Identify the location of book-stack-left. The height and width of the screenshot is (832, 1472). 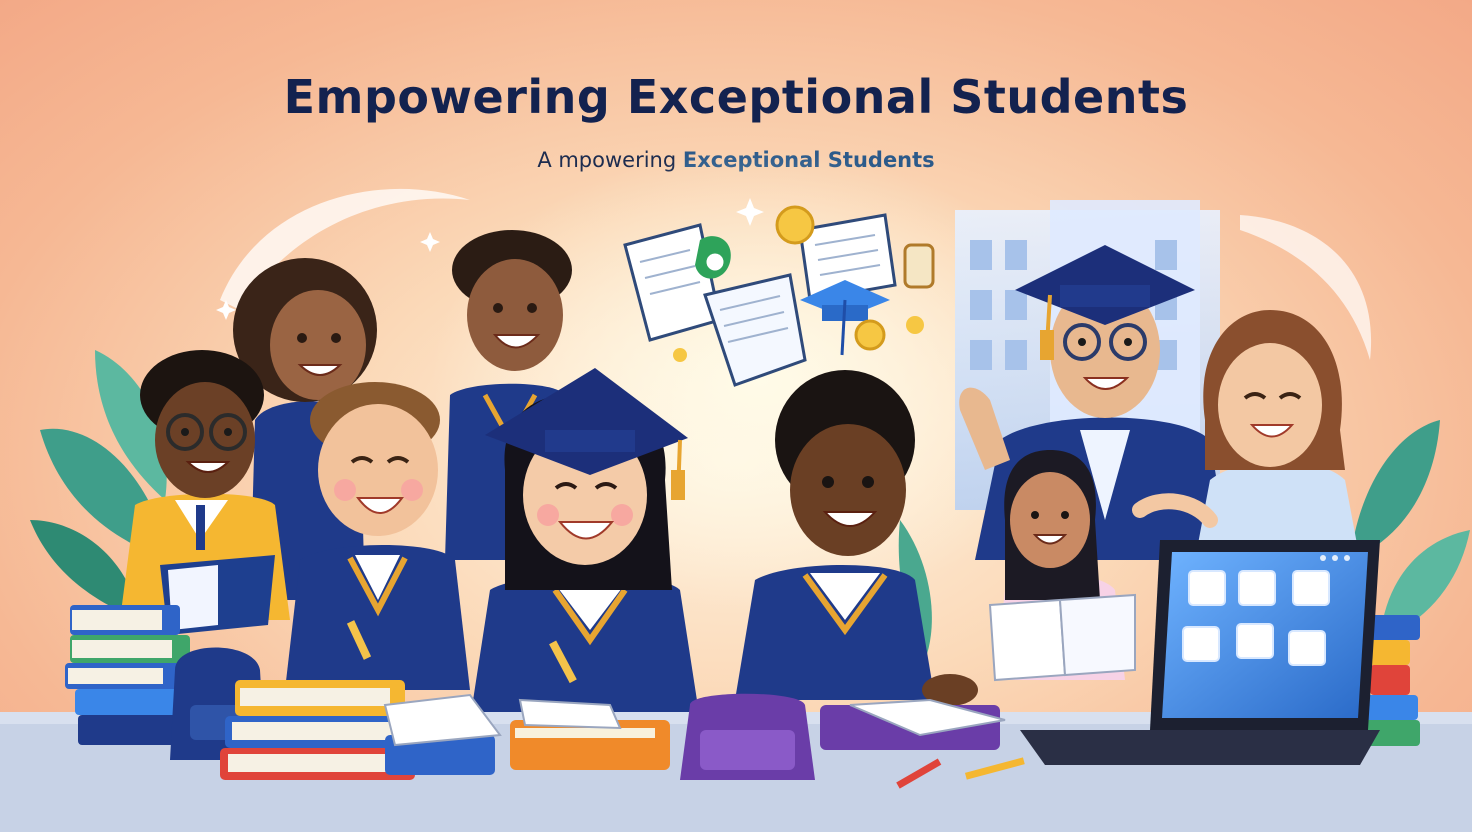
(127, 675).